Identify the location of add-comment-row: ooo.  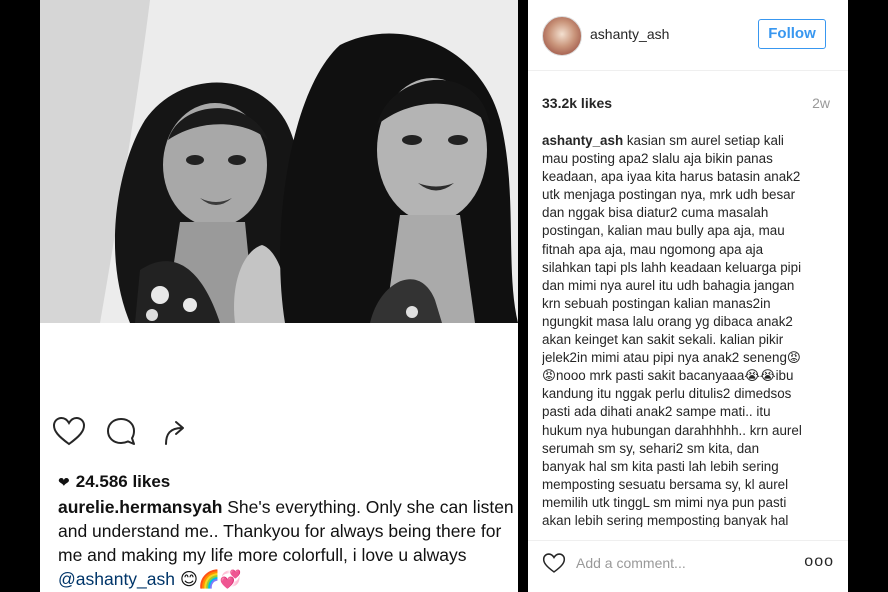
(688, 563).